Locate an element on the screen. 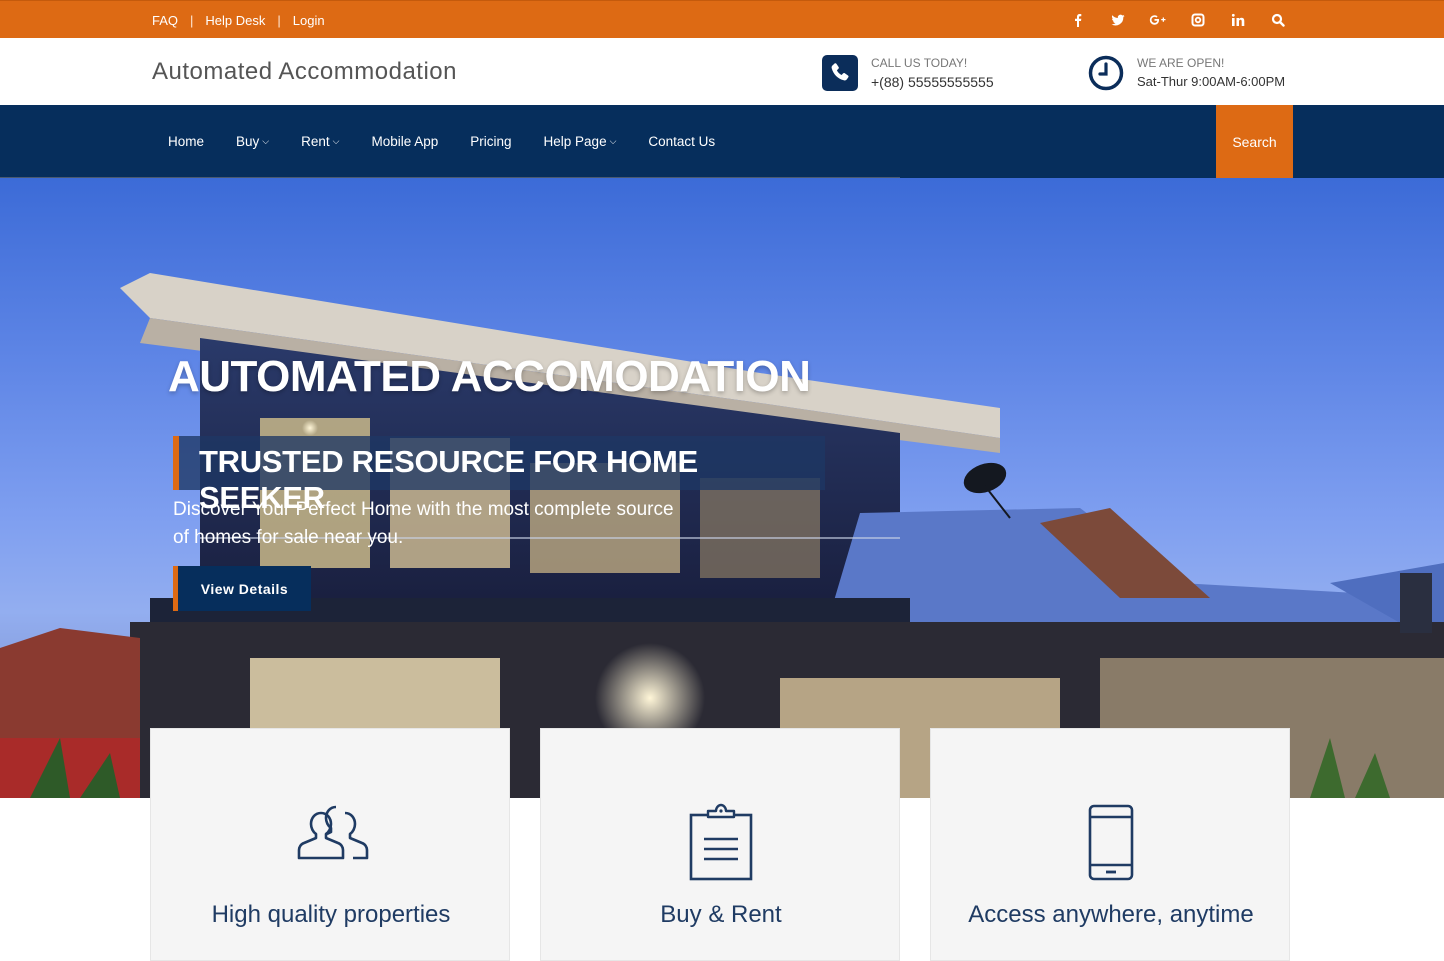  users-icon is located at coordinates (331, 843).